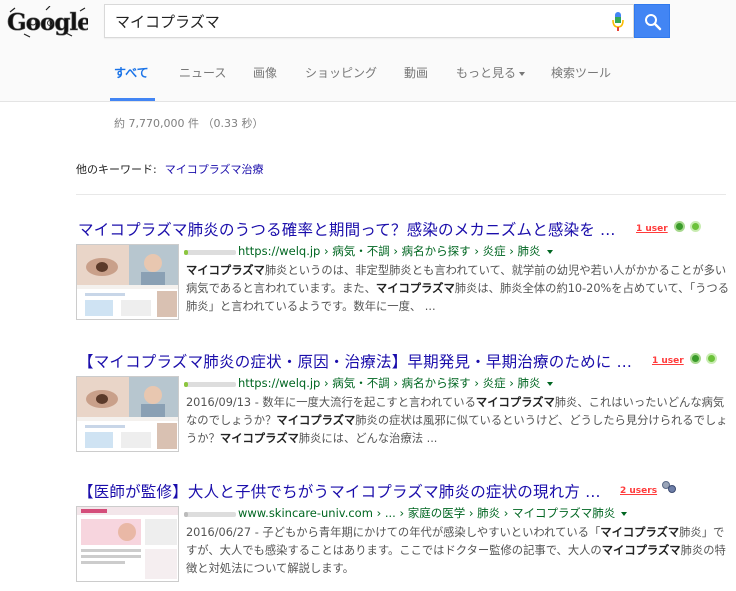  I want to click on tab-videos: 動画, so click(416, 72).